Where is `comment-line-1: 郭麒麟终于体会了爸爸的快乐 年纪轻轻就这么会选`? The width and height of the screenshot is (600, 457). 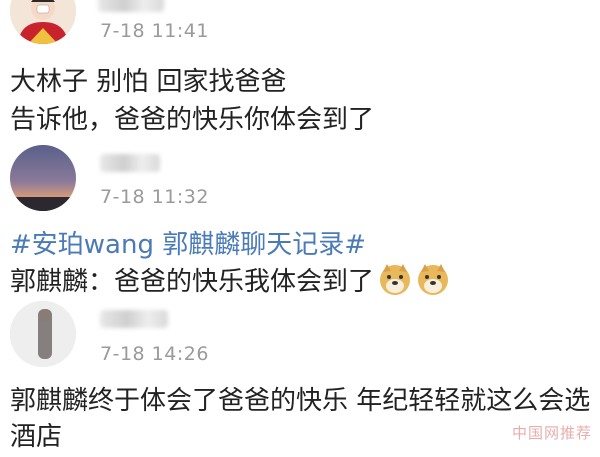
comment-line-1: 郭麒麟终于体会了爸爸的快乐 年纪轻轻就这么会选 is located at coordinates (300, 401).